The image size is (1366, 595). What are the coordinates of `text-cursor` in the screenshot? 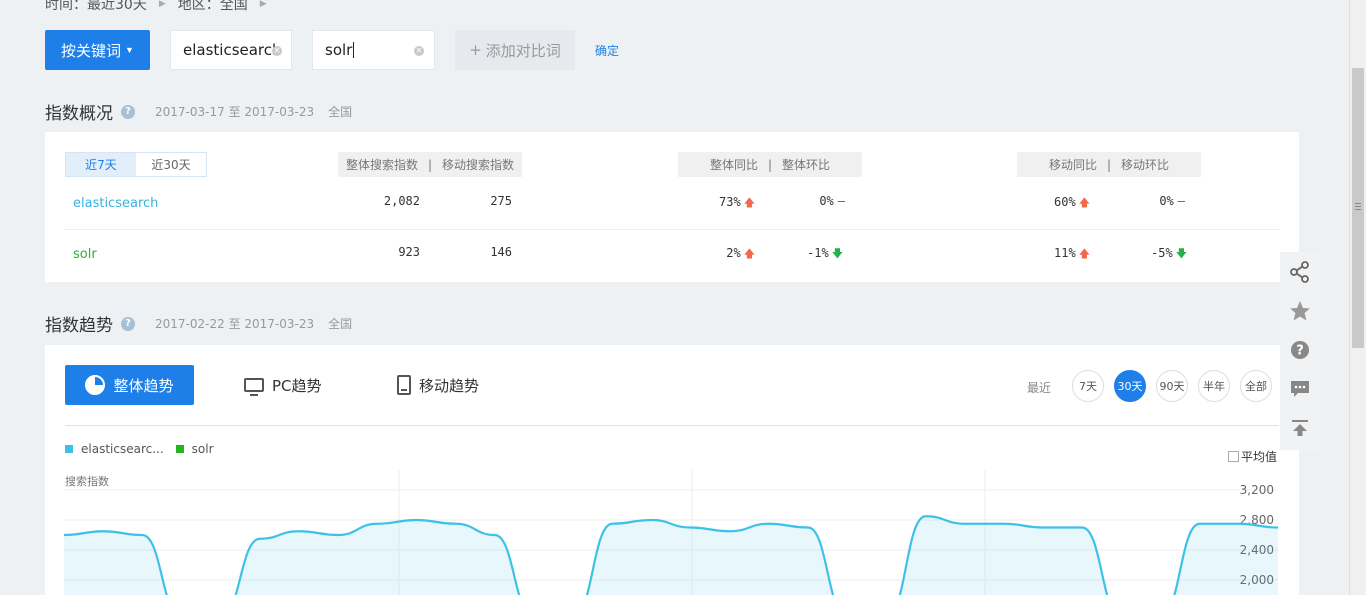 It's located at (354, 50).